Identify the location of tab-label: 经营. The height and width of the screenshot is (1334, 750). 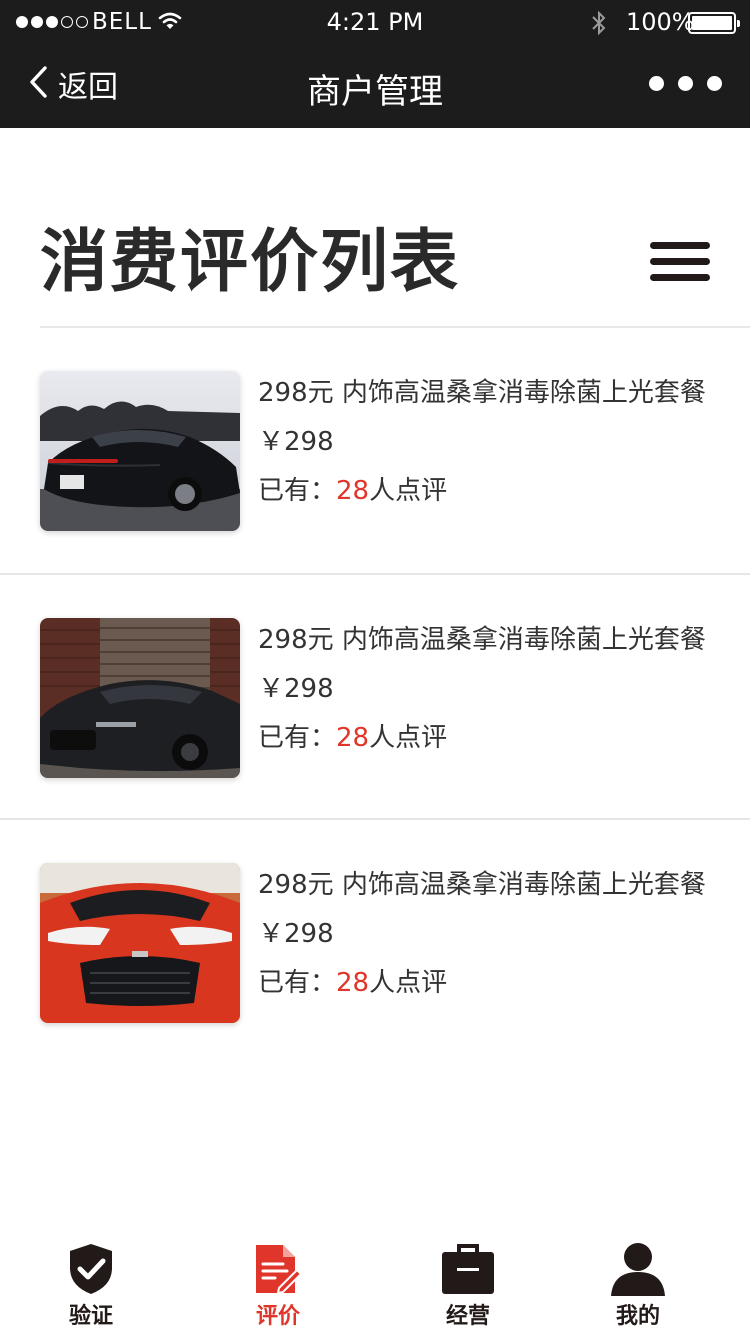
(467, 1316).